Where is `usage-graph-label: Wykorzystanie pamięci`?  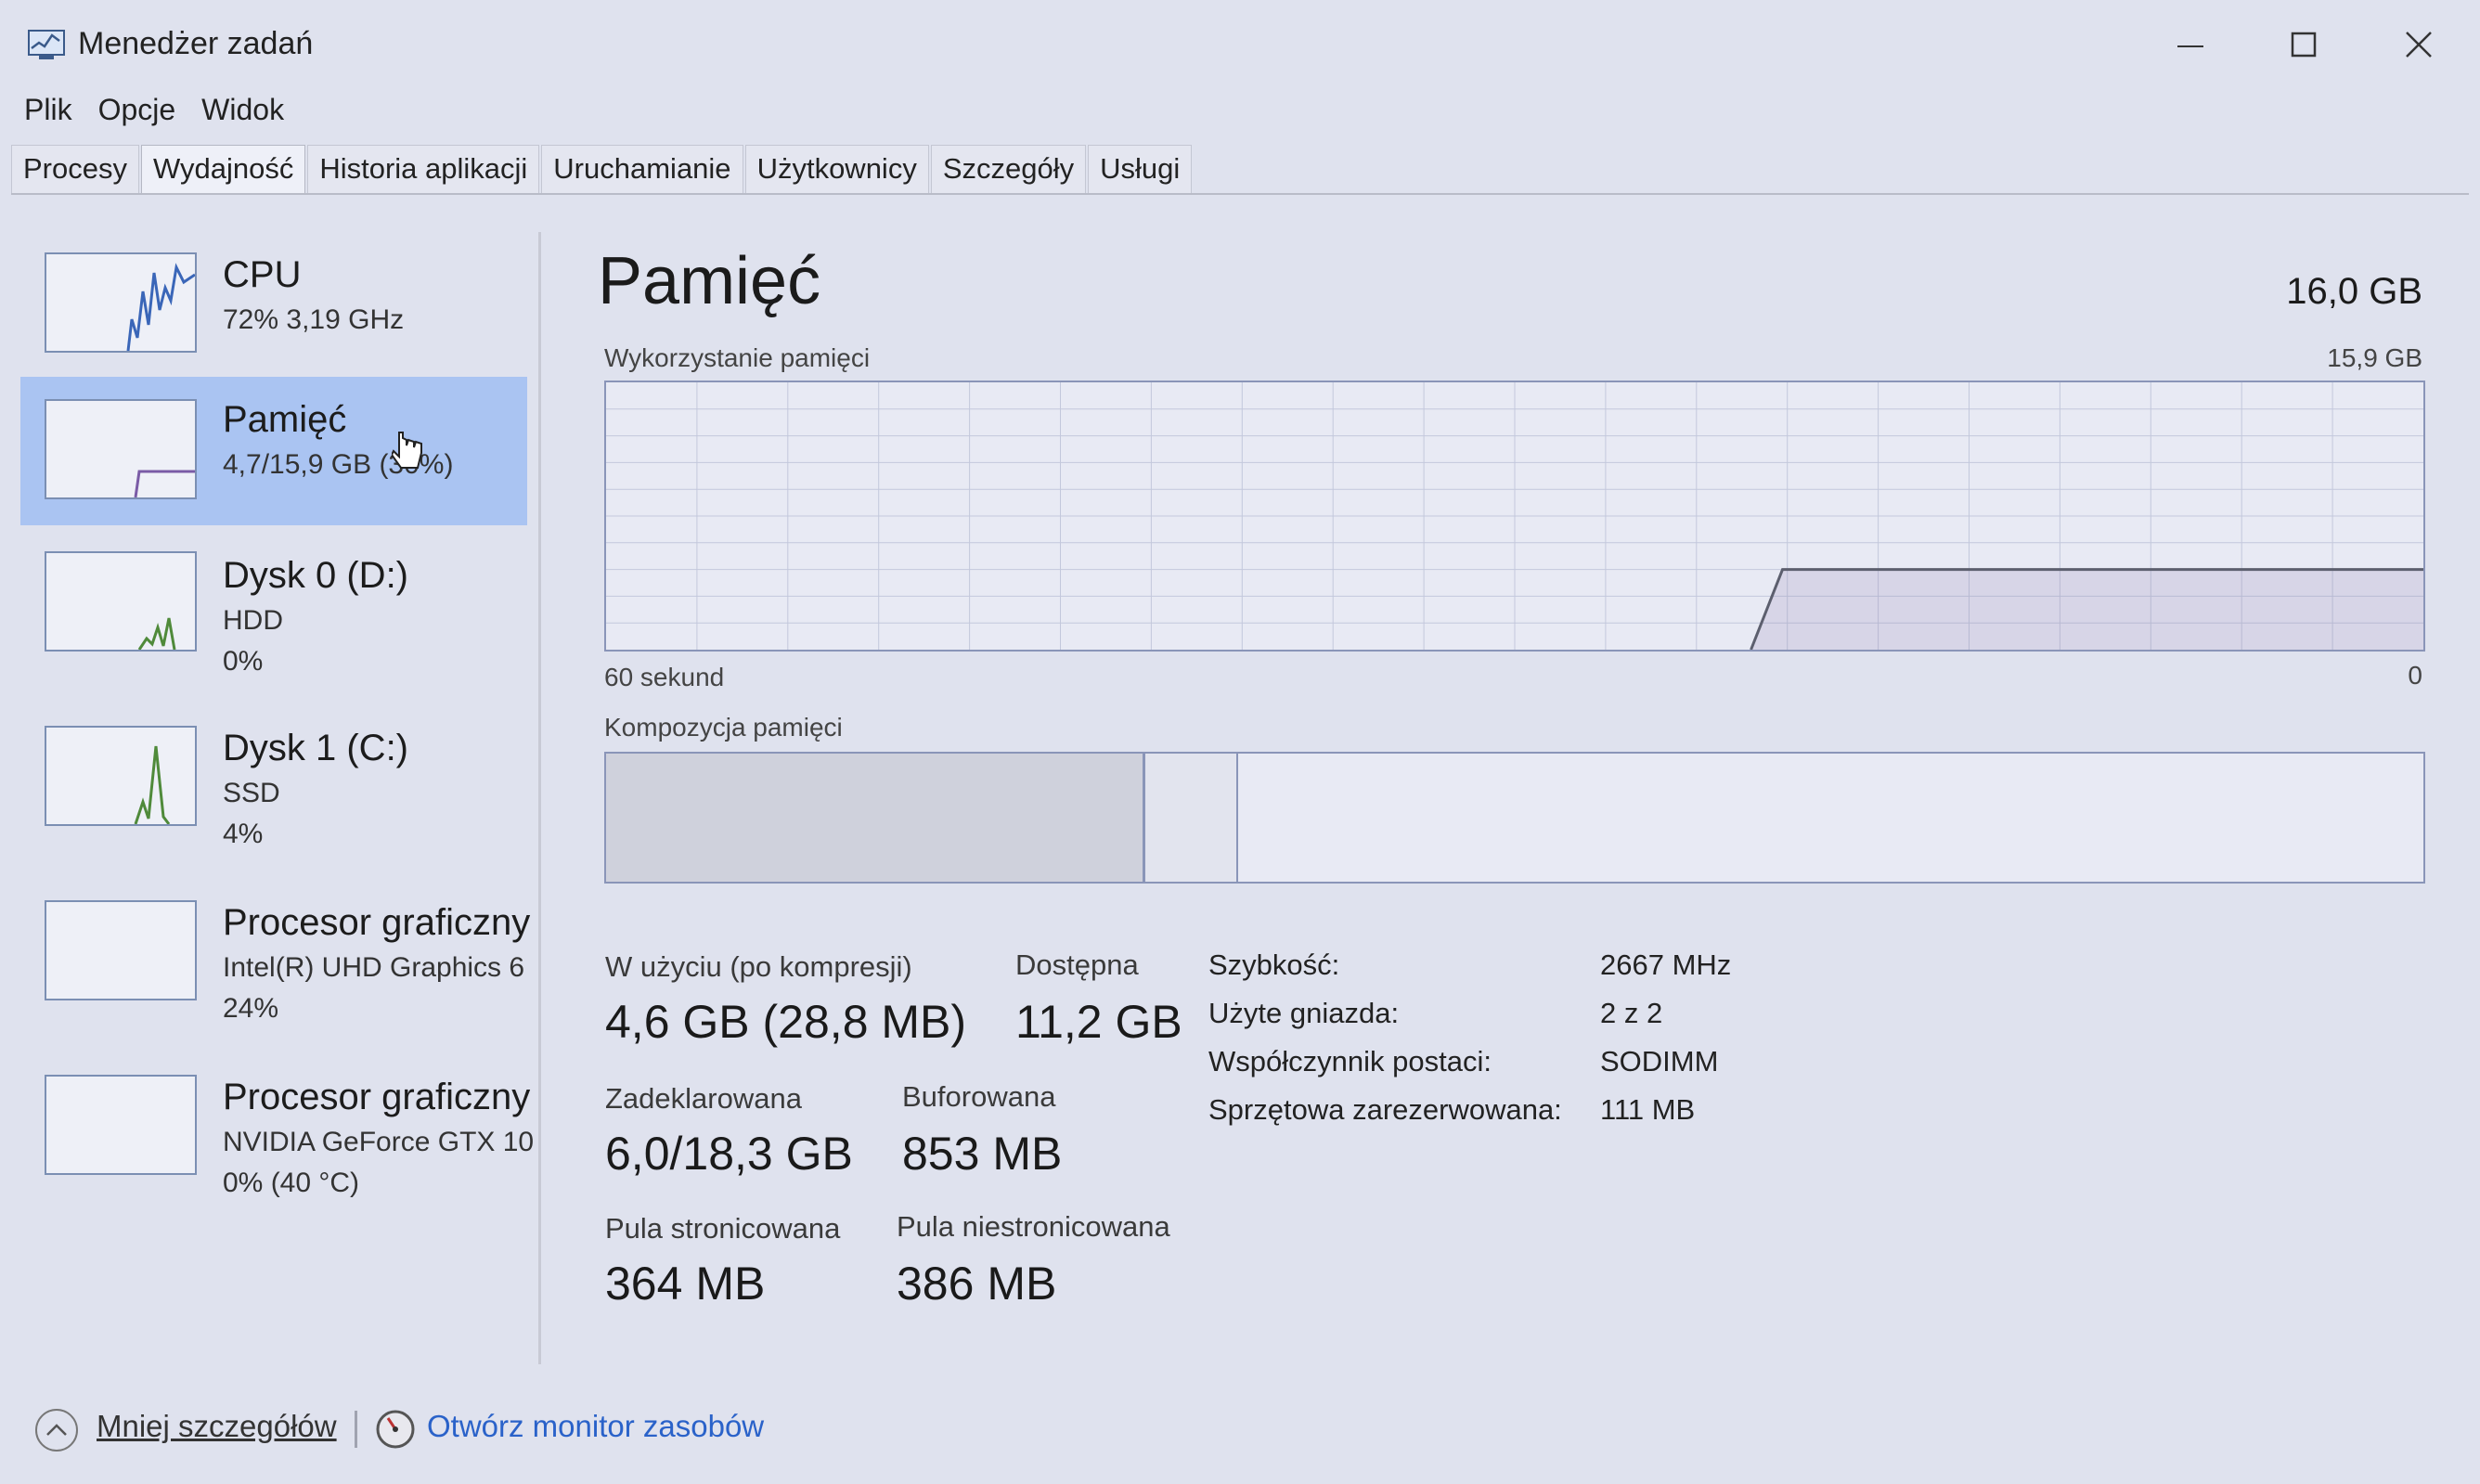
usage-graph-label: Wykorzystanie pamięci is located at coordinates (737, 358).